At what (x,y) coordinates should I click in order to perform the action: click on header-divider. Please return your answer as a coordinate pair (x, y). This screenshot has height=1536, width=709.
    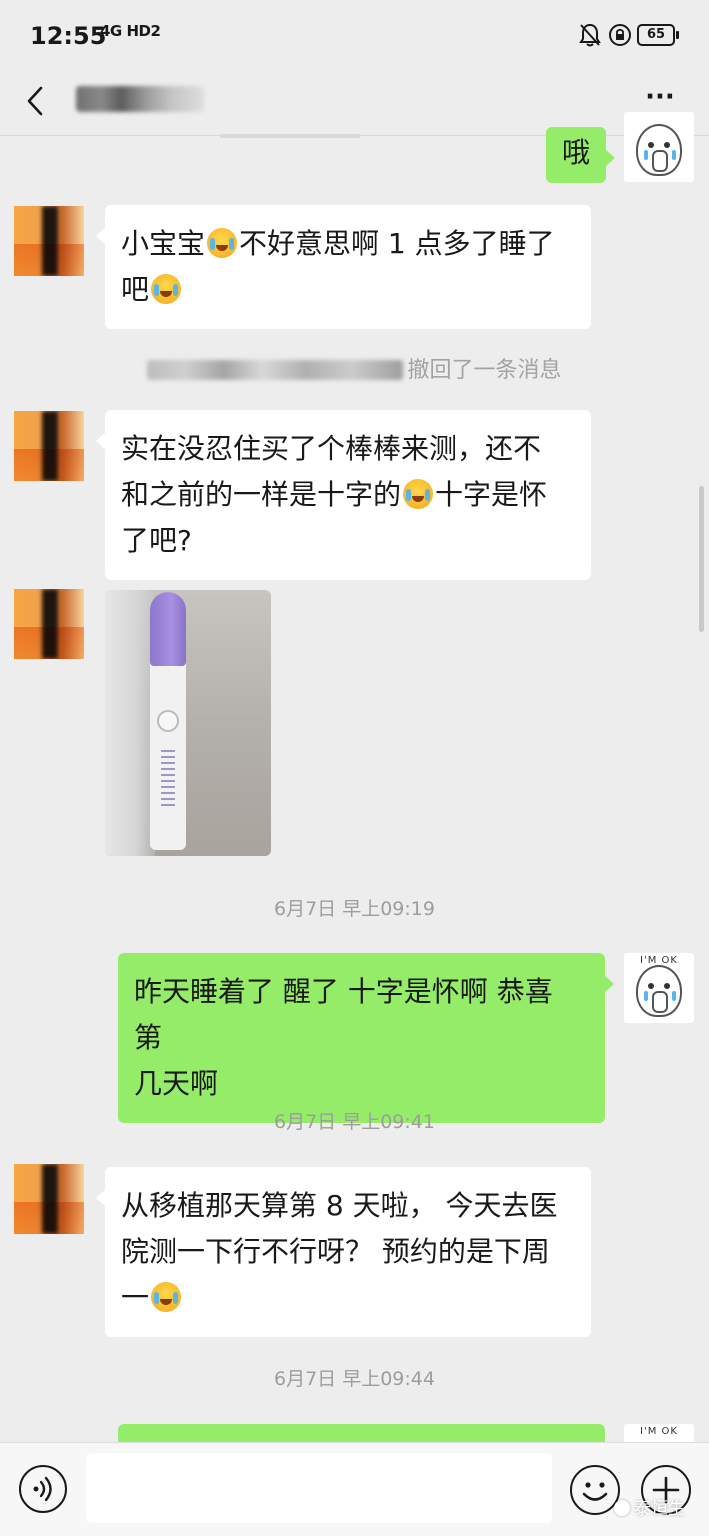
    Looking at the image, I should click on (290, 136).